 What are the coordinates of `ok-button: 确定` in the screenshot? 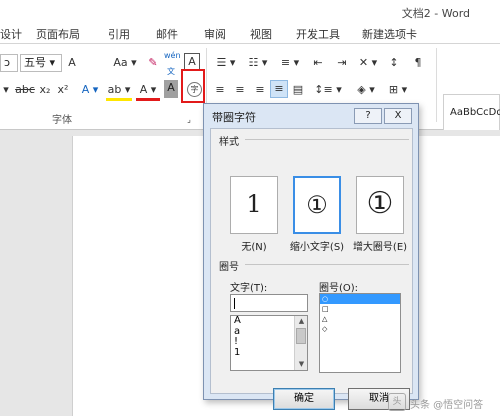 It's located at (304, 399).